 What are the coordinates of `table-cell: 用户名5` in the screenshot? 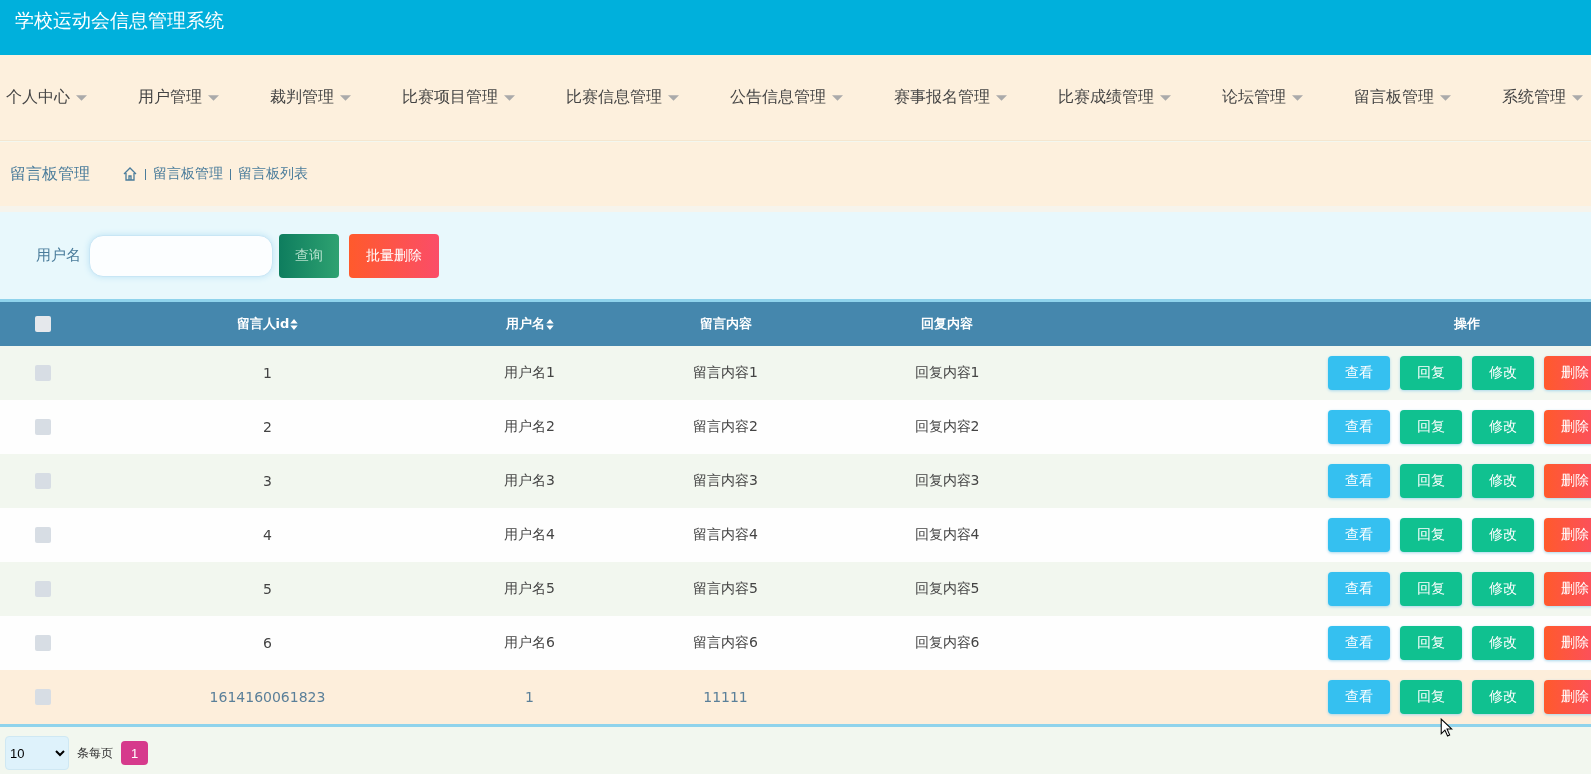 It's located at (529, 589).